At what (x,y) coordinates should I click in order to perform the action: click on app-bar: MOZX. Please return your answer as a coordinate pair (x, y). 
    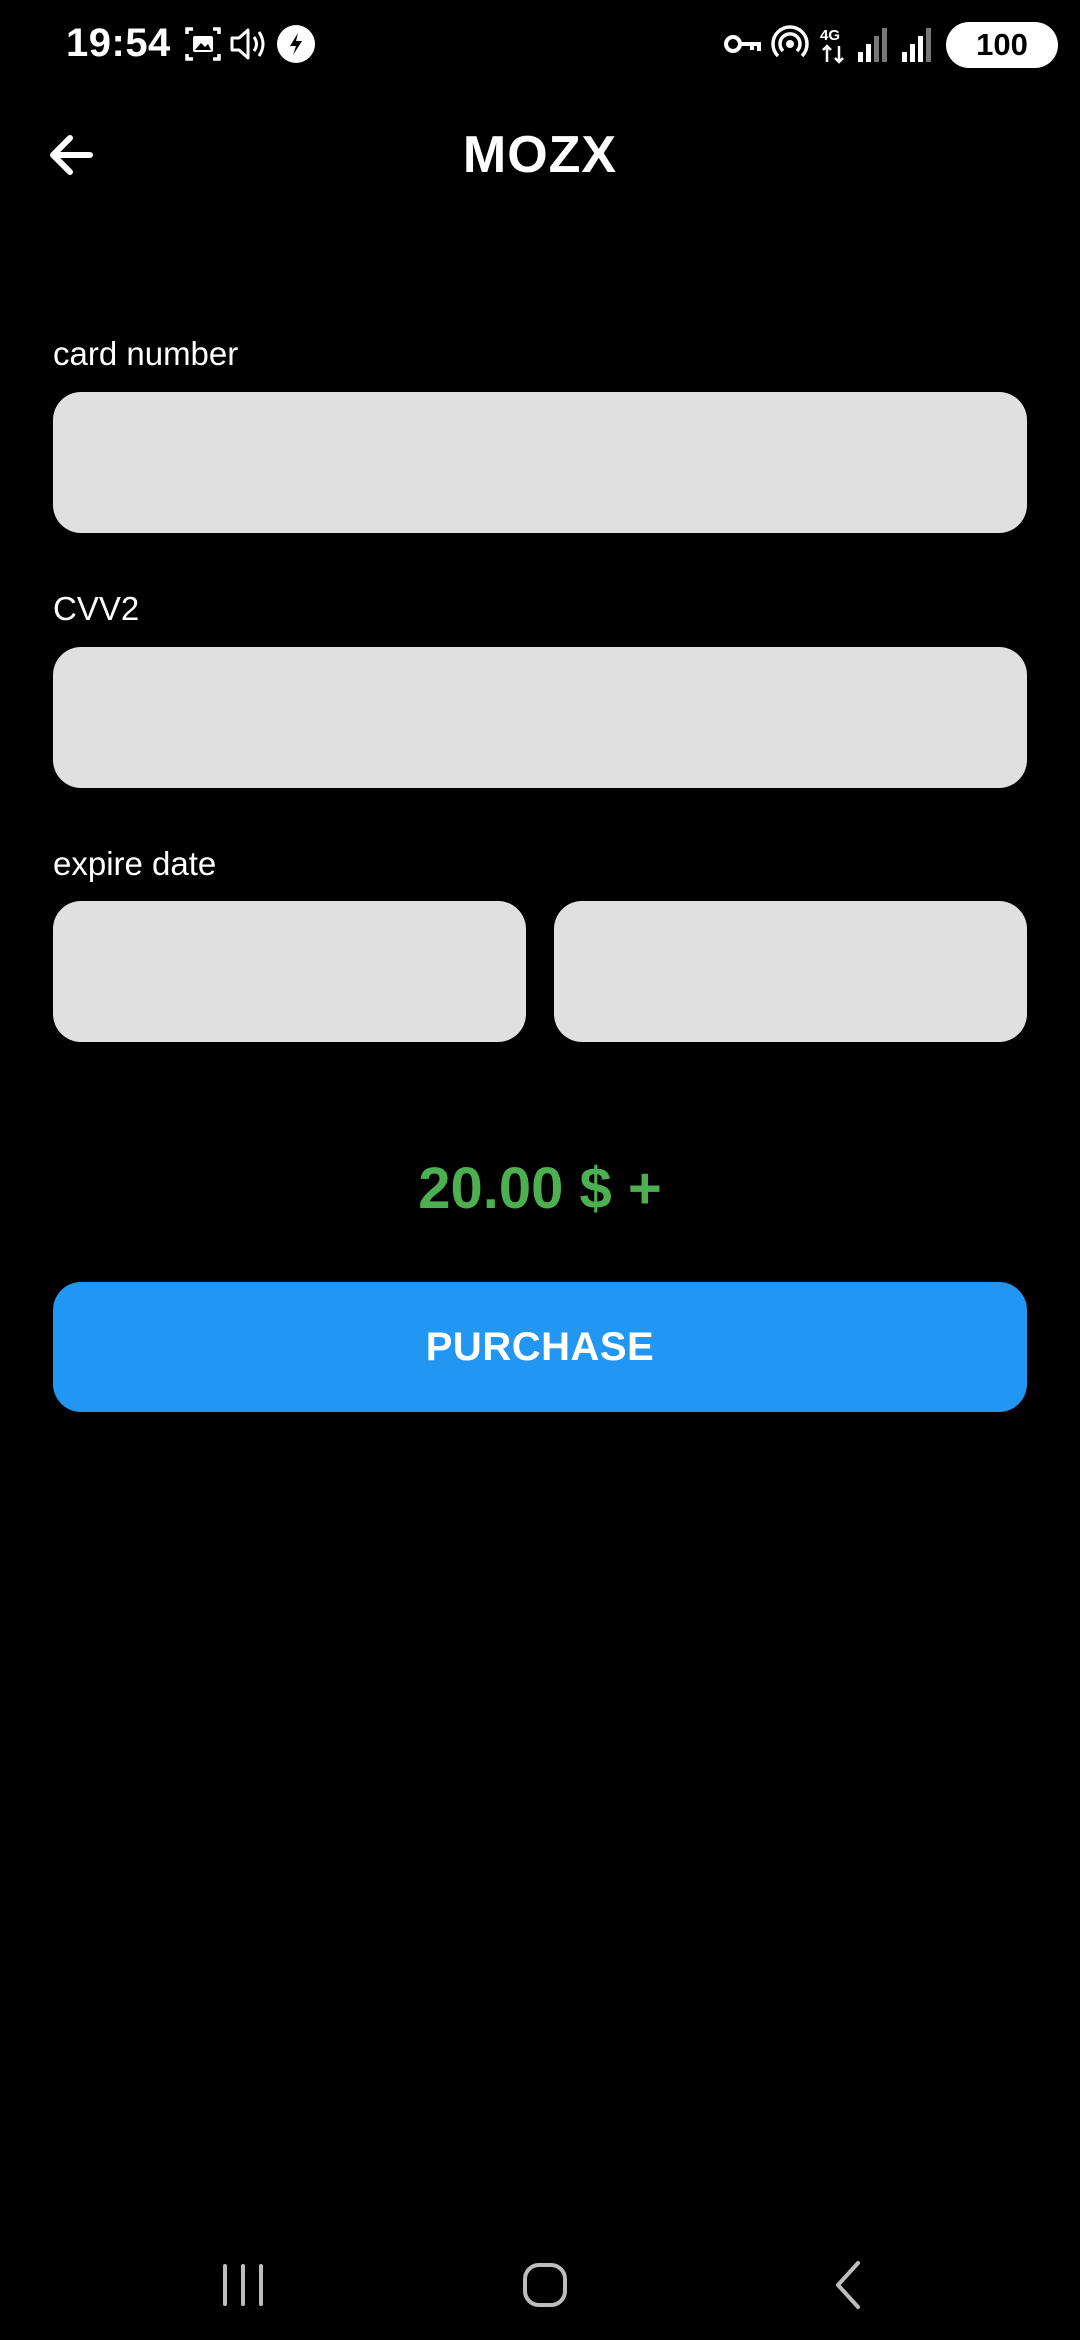
    Looking at the image, I should click on (540, 155).